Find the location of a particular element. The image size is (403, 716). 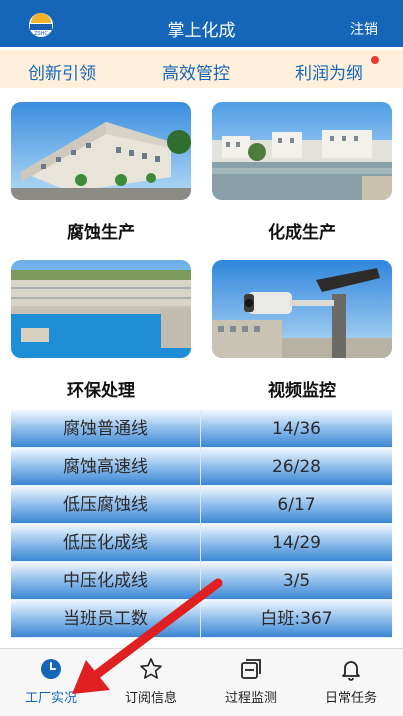

stat-name: 中压化成线 is located at coordinates (106, 581).